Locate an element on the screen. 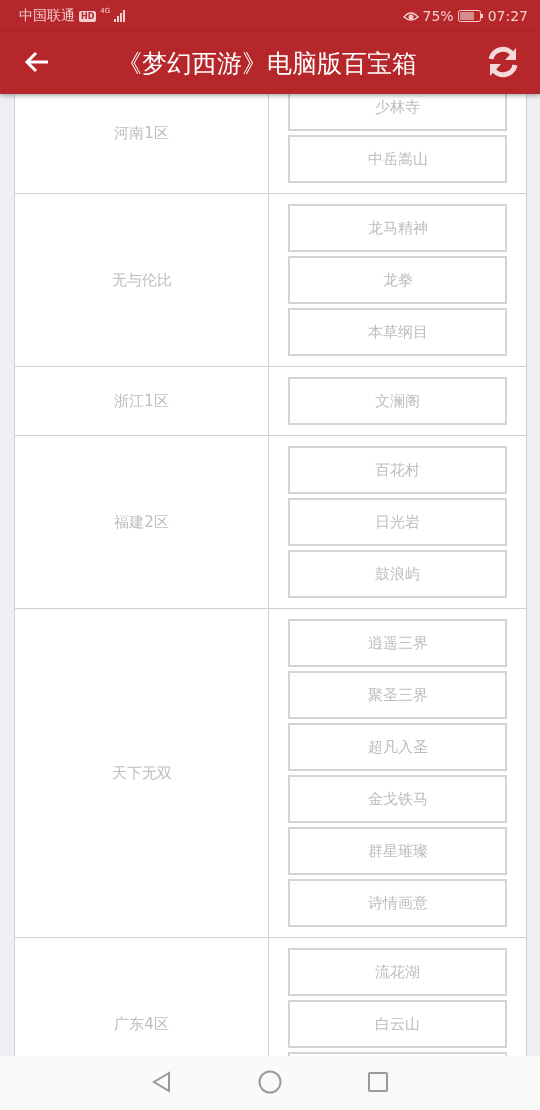 This screenshot has height=1110, width=540. server-button: 诗情画意 is located at coordinates (397, 903).